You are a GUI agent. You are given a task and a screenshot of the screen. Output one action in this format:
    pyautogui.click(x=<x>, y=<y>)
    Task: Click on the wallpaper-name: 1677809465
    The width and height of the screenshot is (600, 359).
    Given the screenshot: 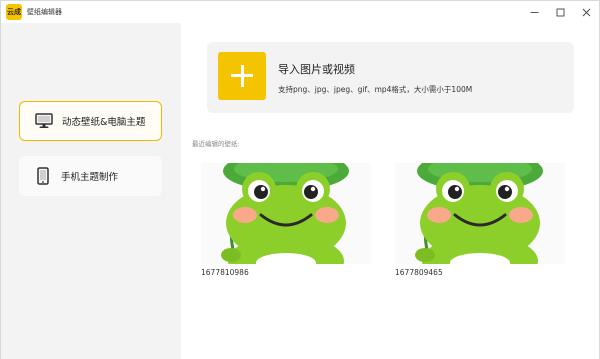 What is the action you would take?
    pyautogui.click(x=419, y=272)
    